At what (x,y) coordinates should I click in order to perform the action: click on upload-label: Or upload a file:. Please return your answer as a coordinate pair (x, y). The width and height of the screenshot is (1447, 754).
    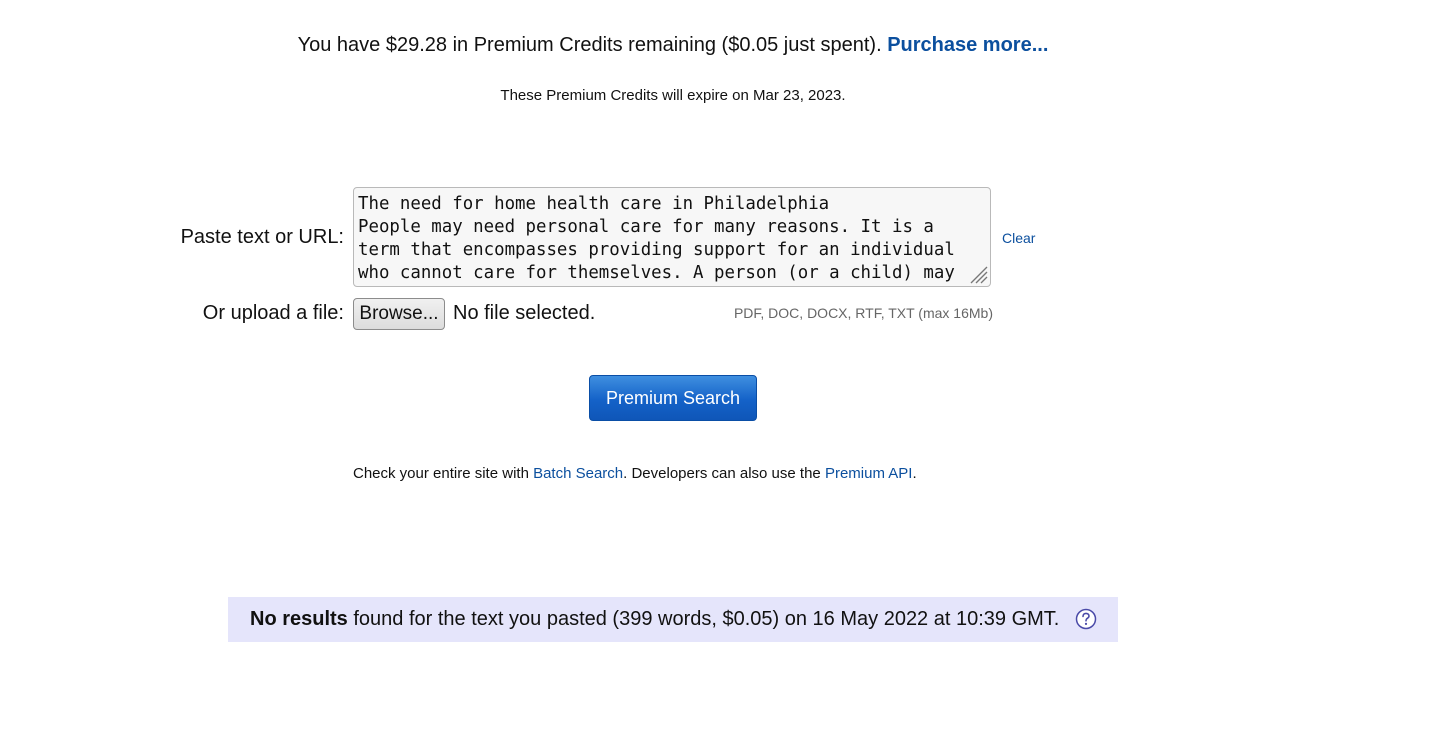
    Looking at the image, I should click on (273, 313).